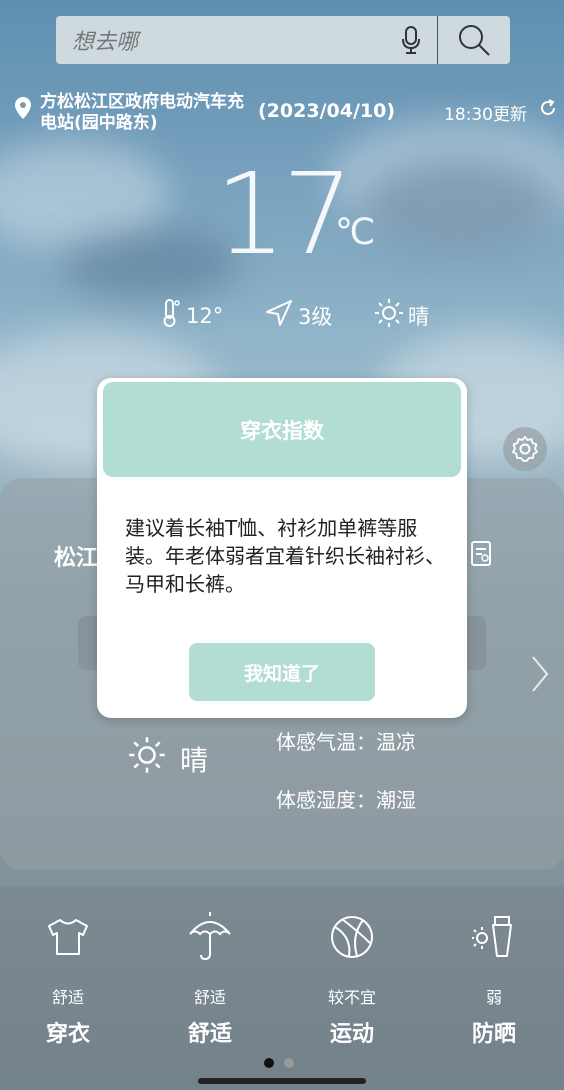 The height and width of the screenshot is (1090, 564). Describe the element at coordinates (289, 1063) in the screenshot. I see `page-dot` at that location.